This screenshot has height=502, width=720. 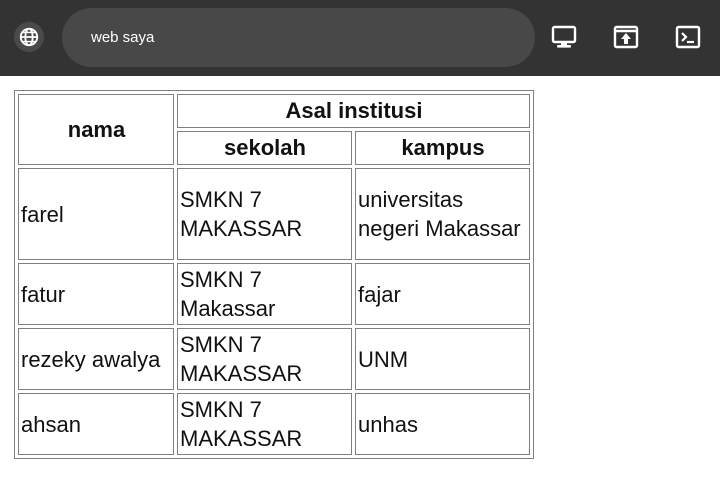 I want to click on table-row: fatur SMKN 7 Makassar fajar, so click(x=274, y=294).